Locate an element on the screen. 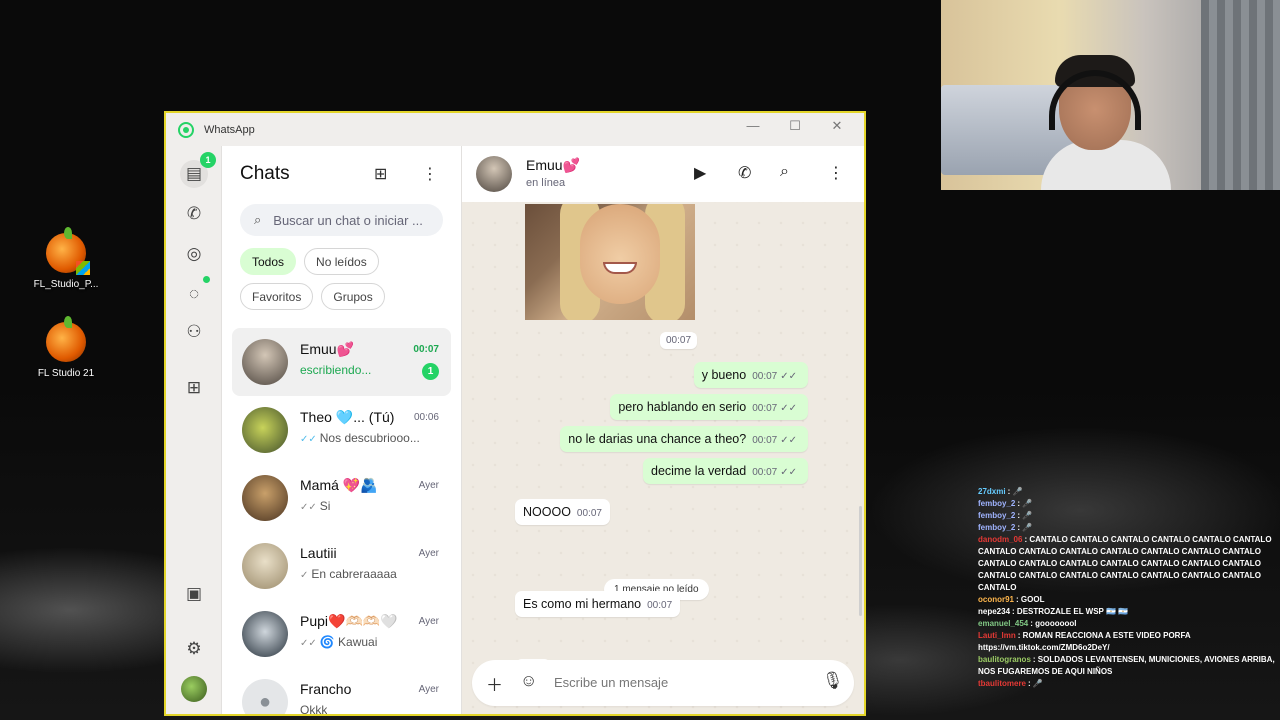 This screenshot has height=720, width=1280. contact-avatar is located at coordinates (494, 174).